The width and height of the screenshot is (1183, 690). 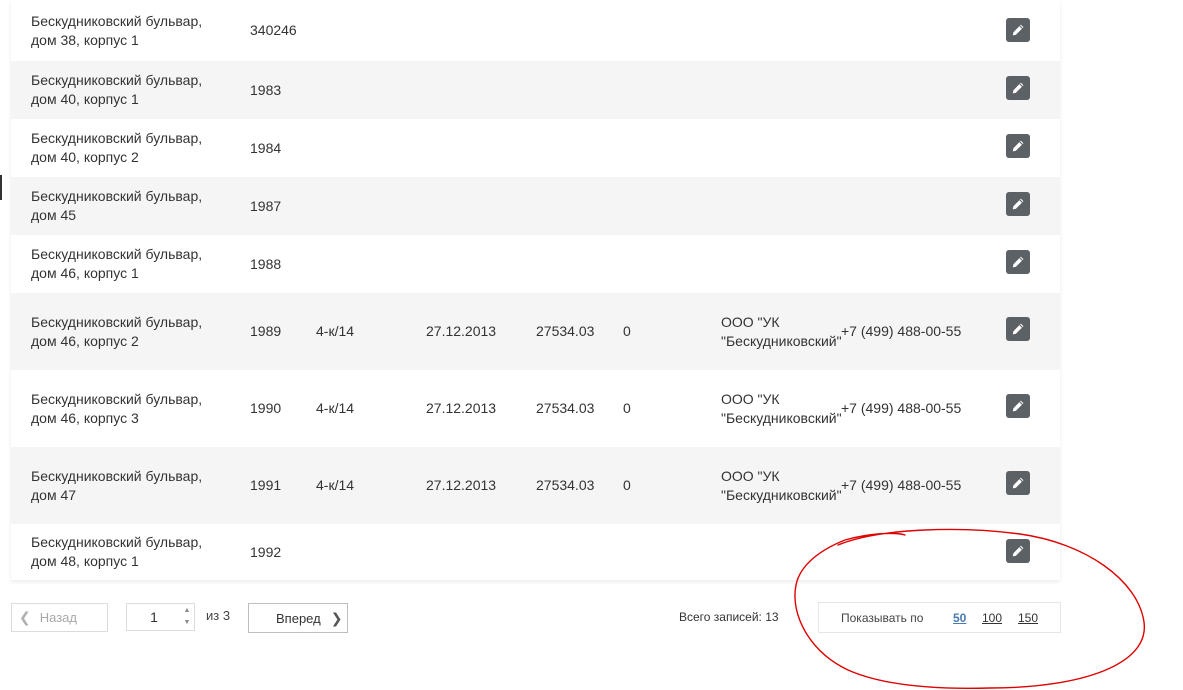 I want to click on stepper-up-icon: ▲, so click(x=187, y=611).